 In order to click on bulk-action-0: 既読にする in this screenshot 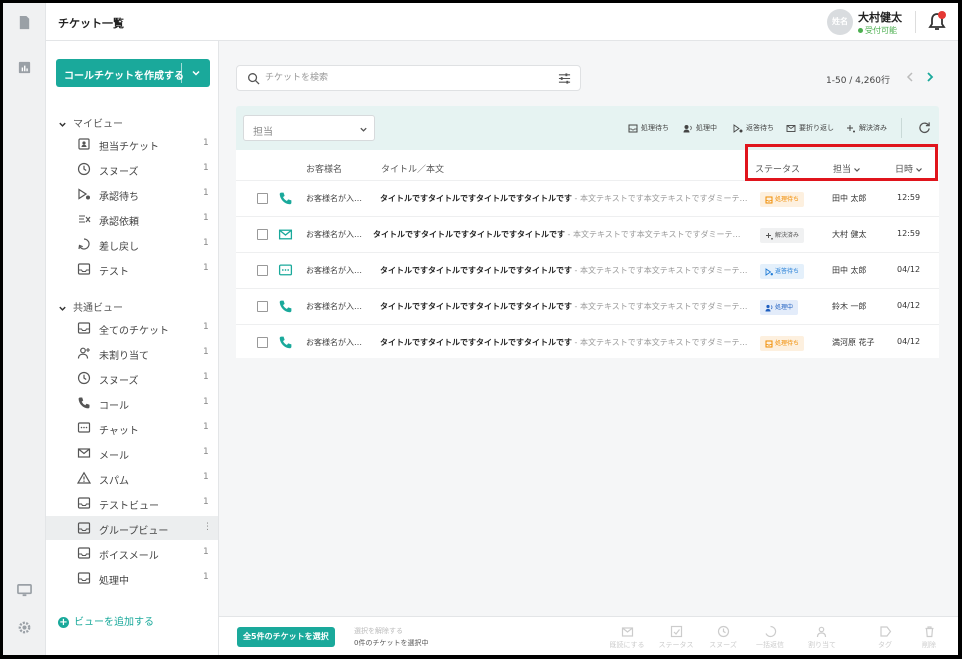, I will do `click(627, 637)`.